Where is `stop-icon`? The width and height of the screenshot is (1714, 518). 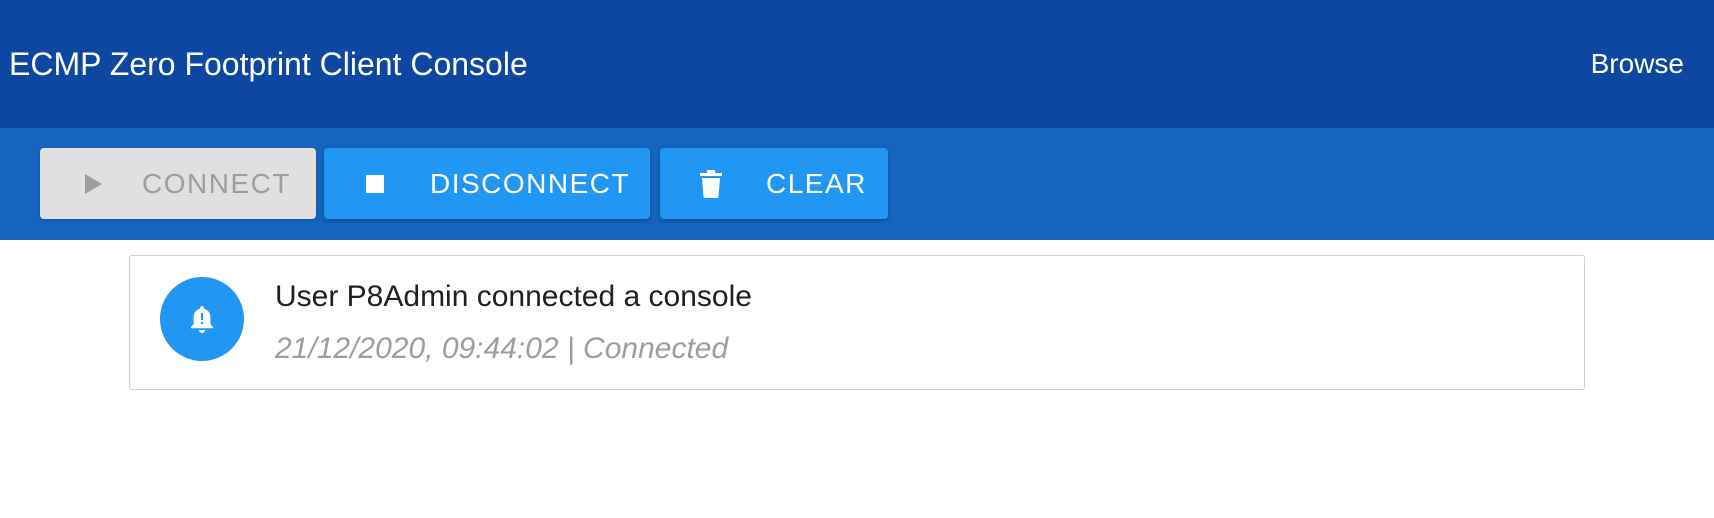
stop-icon is located at coordinates (375, 184).